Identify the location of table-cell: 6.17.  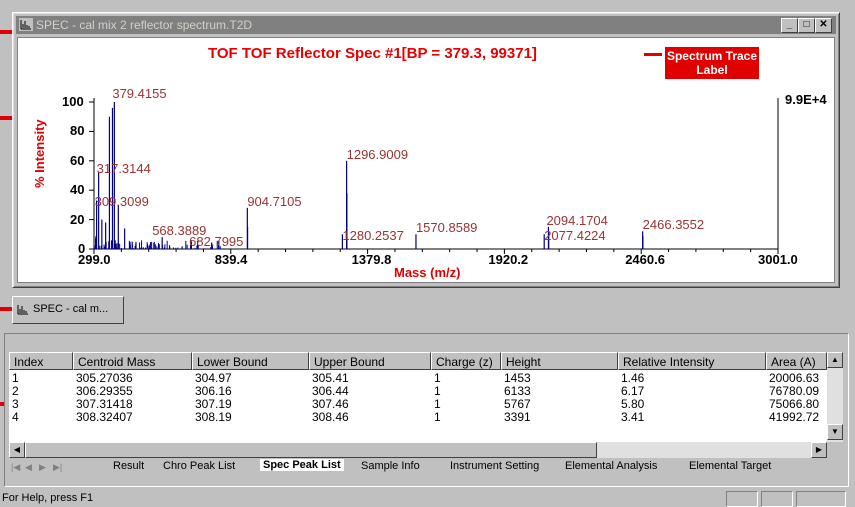
(693, 391).